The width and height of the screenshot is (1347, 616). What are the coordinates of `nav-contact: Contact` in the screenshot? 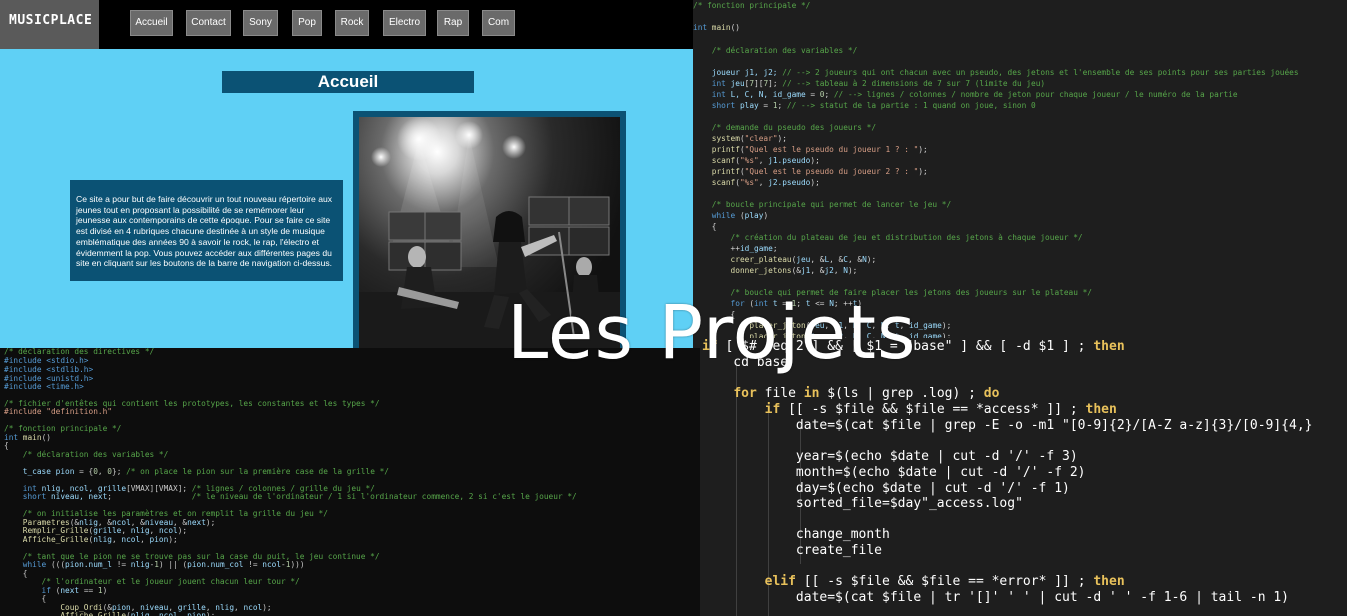 It's located at (208, 23).